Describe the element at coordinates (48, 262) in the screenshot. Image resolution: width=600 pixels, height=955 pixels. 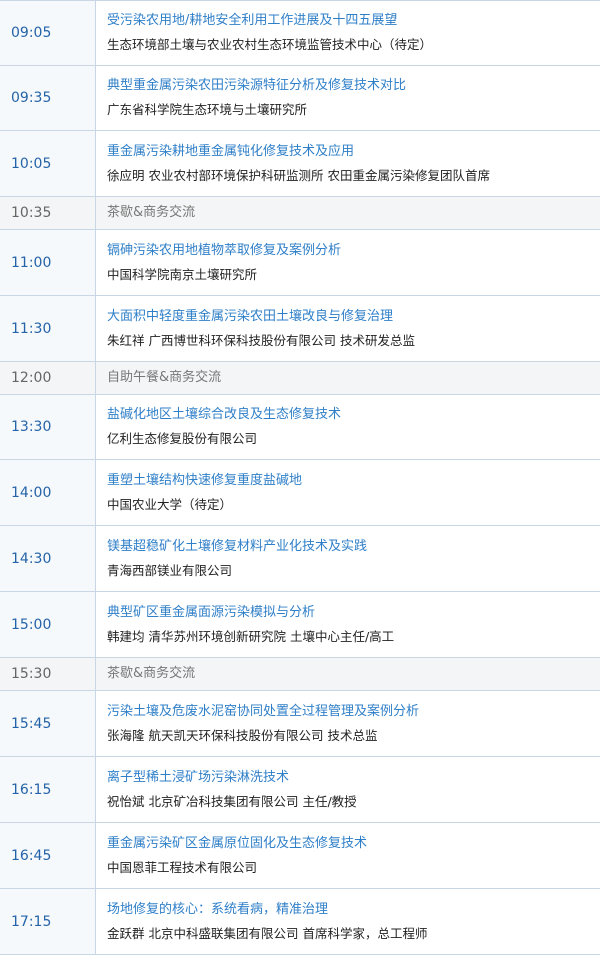
I see `session-time: 11:00` at that location.